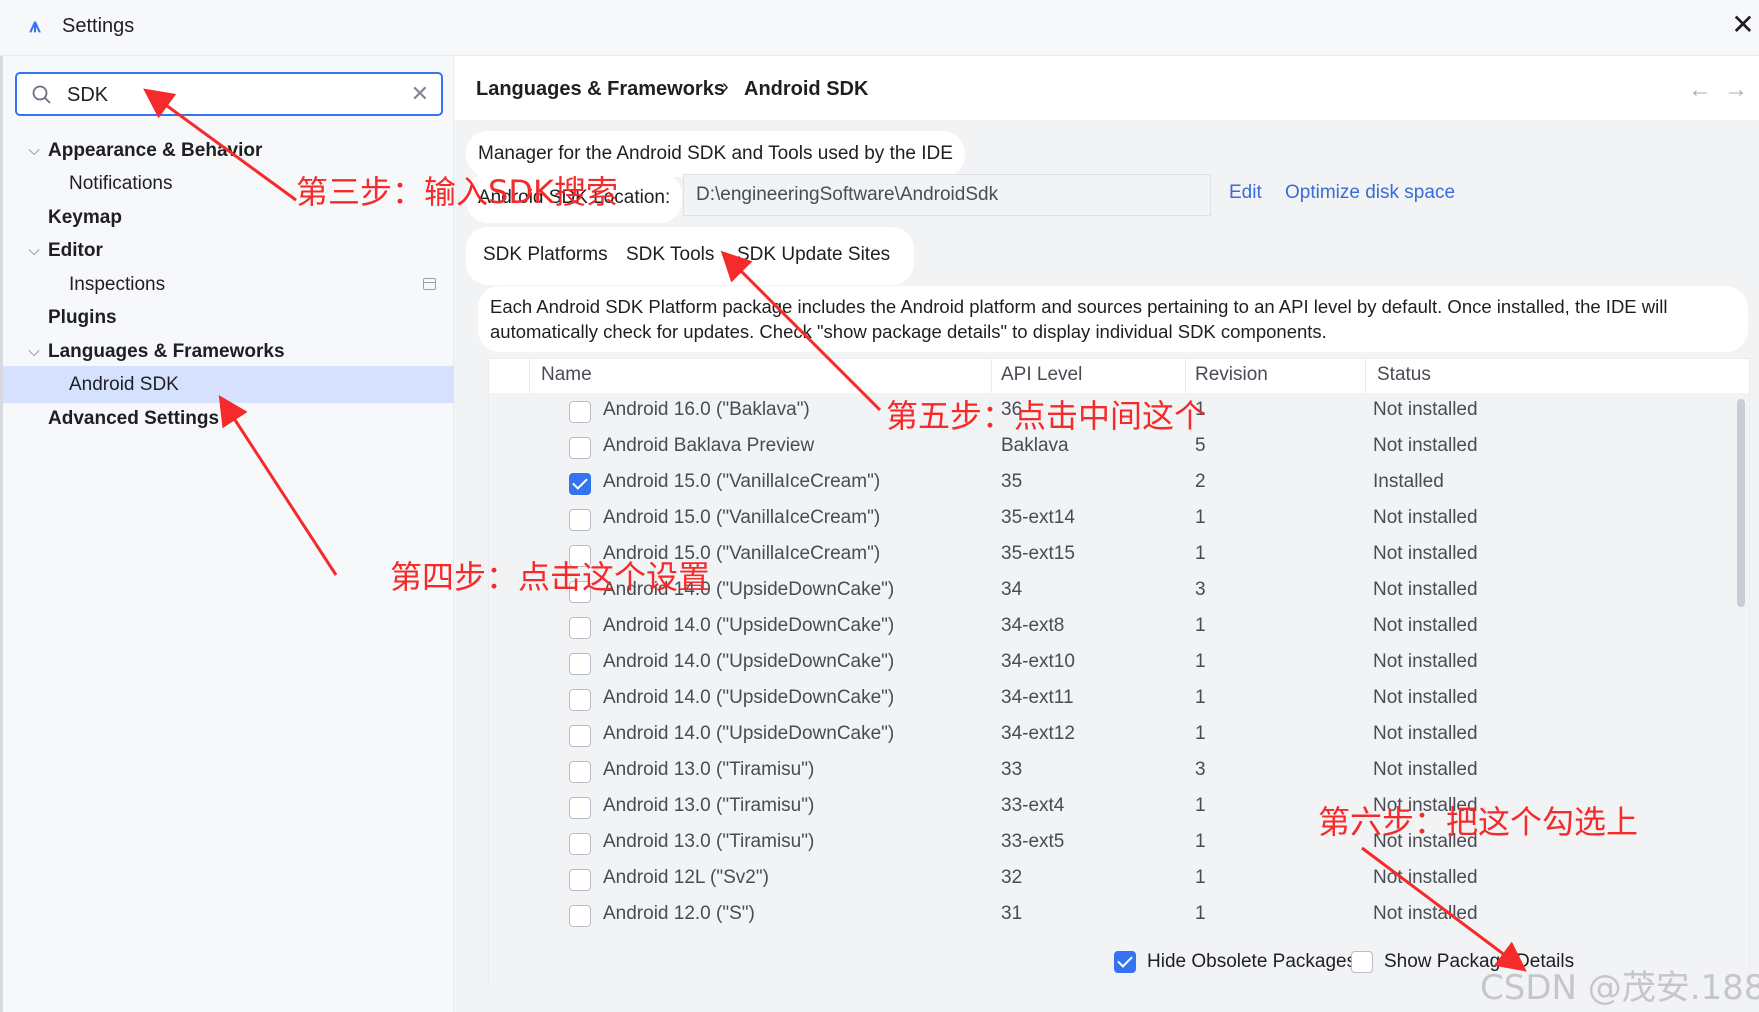  Describe the element at coordinates (1404, 375) in the screenshot. I see `column-header-status: Status` at that location.